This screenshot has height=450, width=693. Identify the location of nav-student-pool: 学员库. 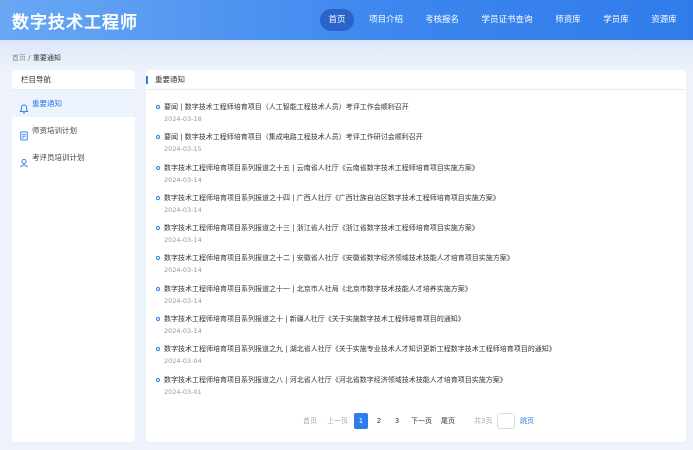
(616, 20).